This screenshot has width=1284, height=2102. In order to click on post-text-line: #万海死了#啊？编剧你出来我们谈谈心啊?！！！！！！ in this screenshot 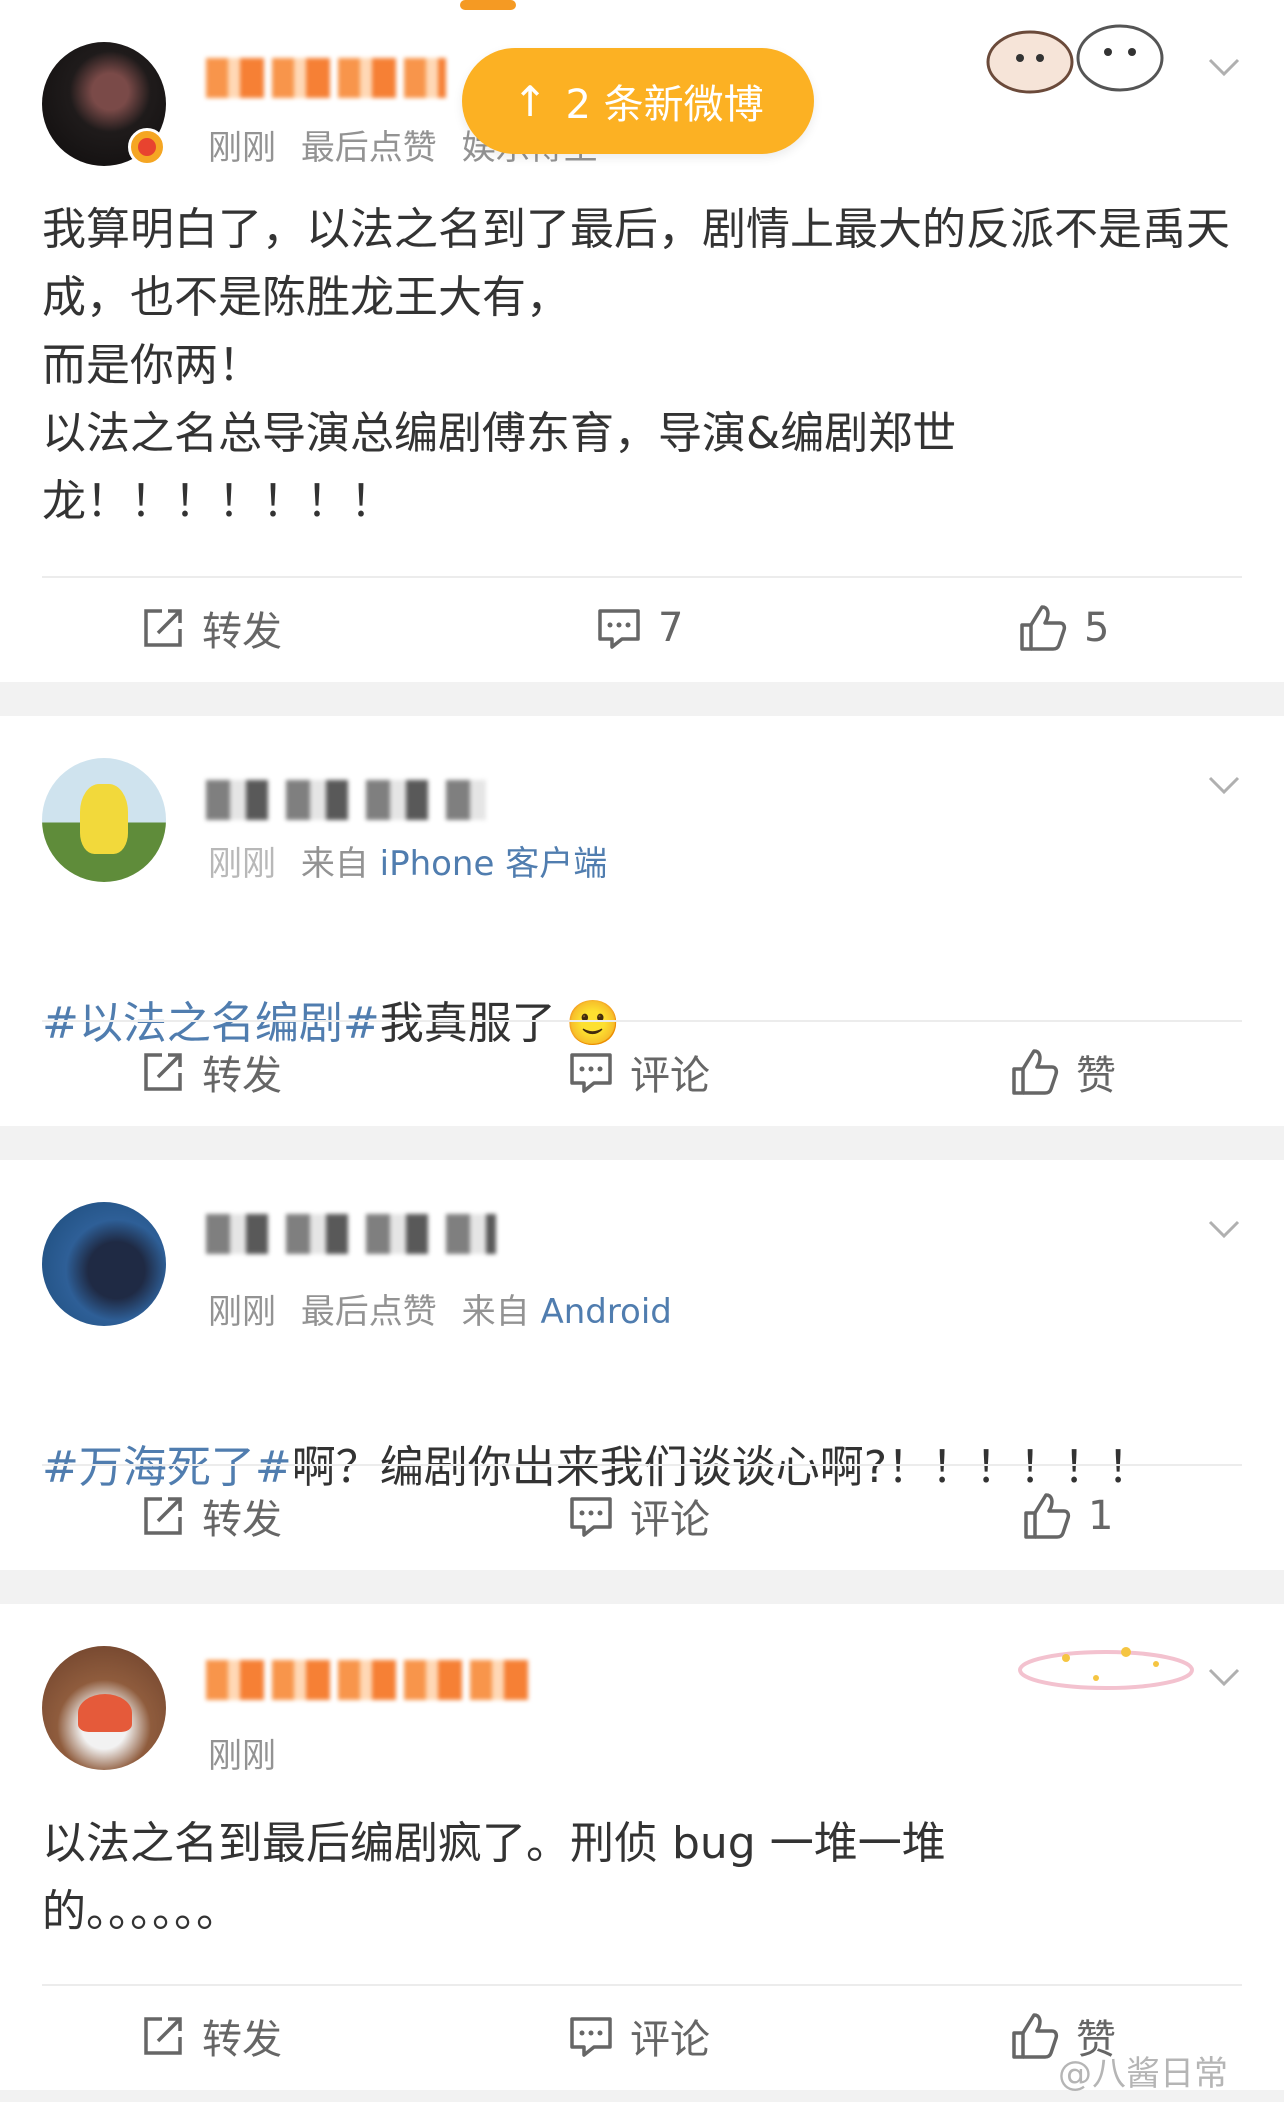, I will do `click(642, 1434)`.